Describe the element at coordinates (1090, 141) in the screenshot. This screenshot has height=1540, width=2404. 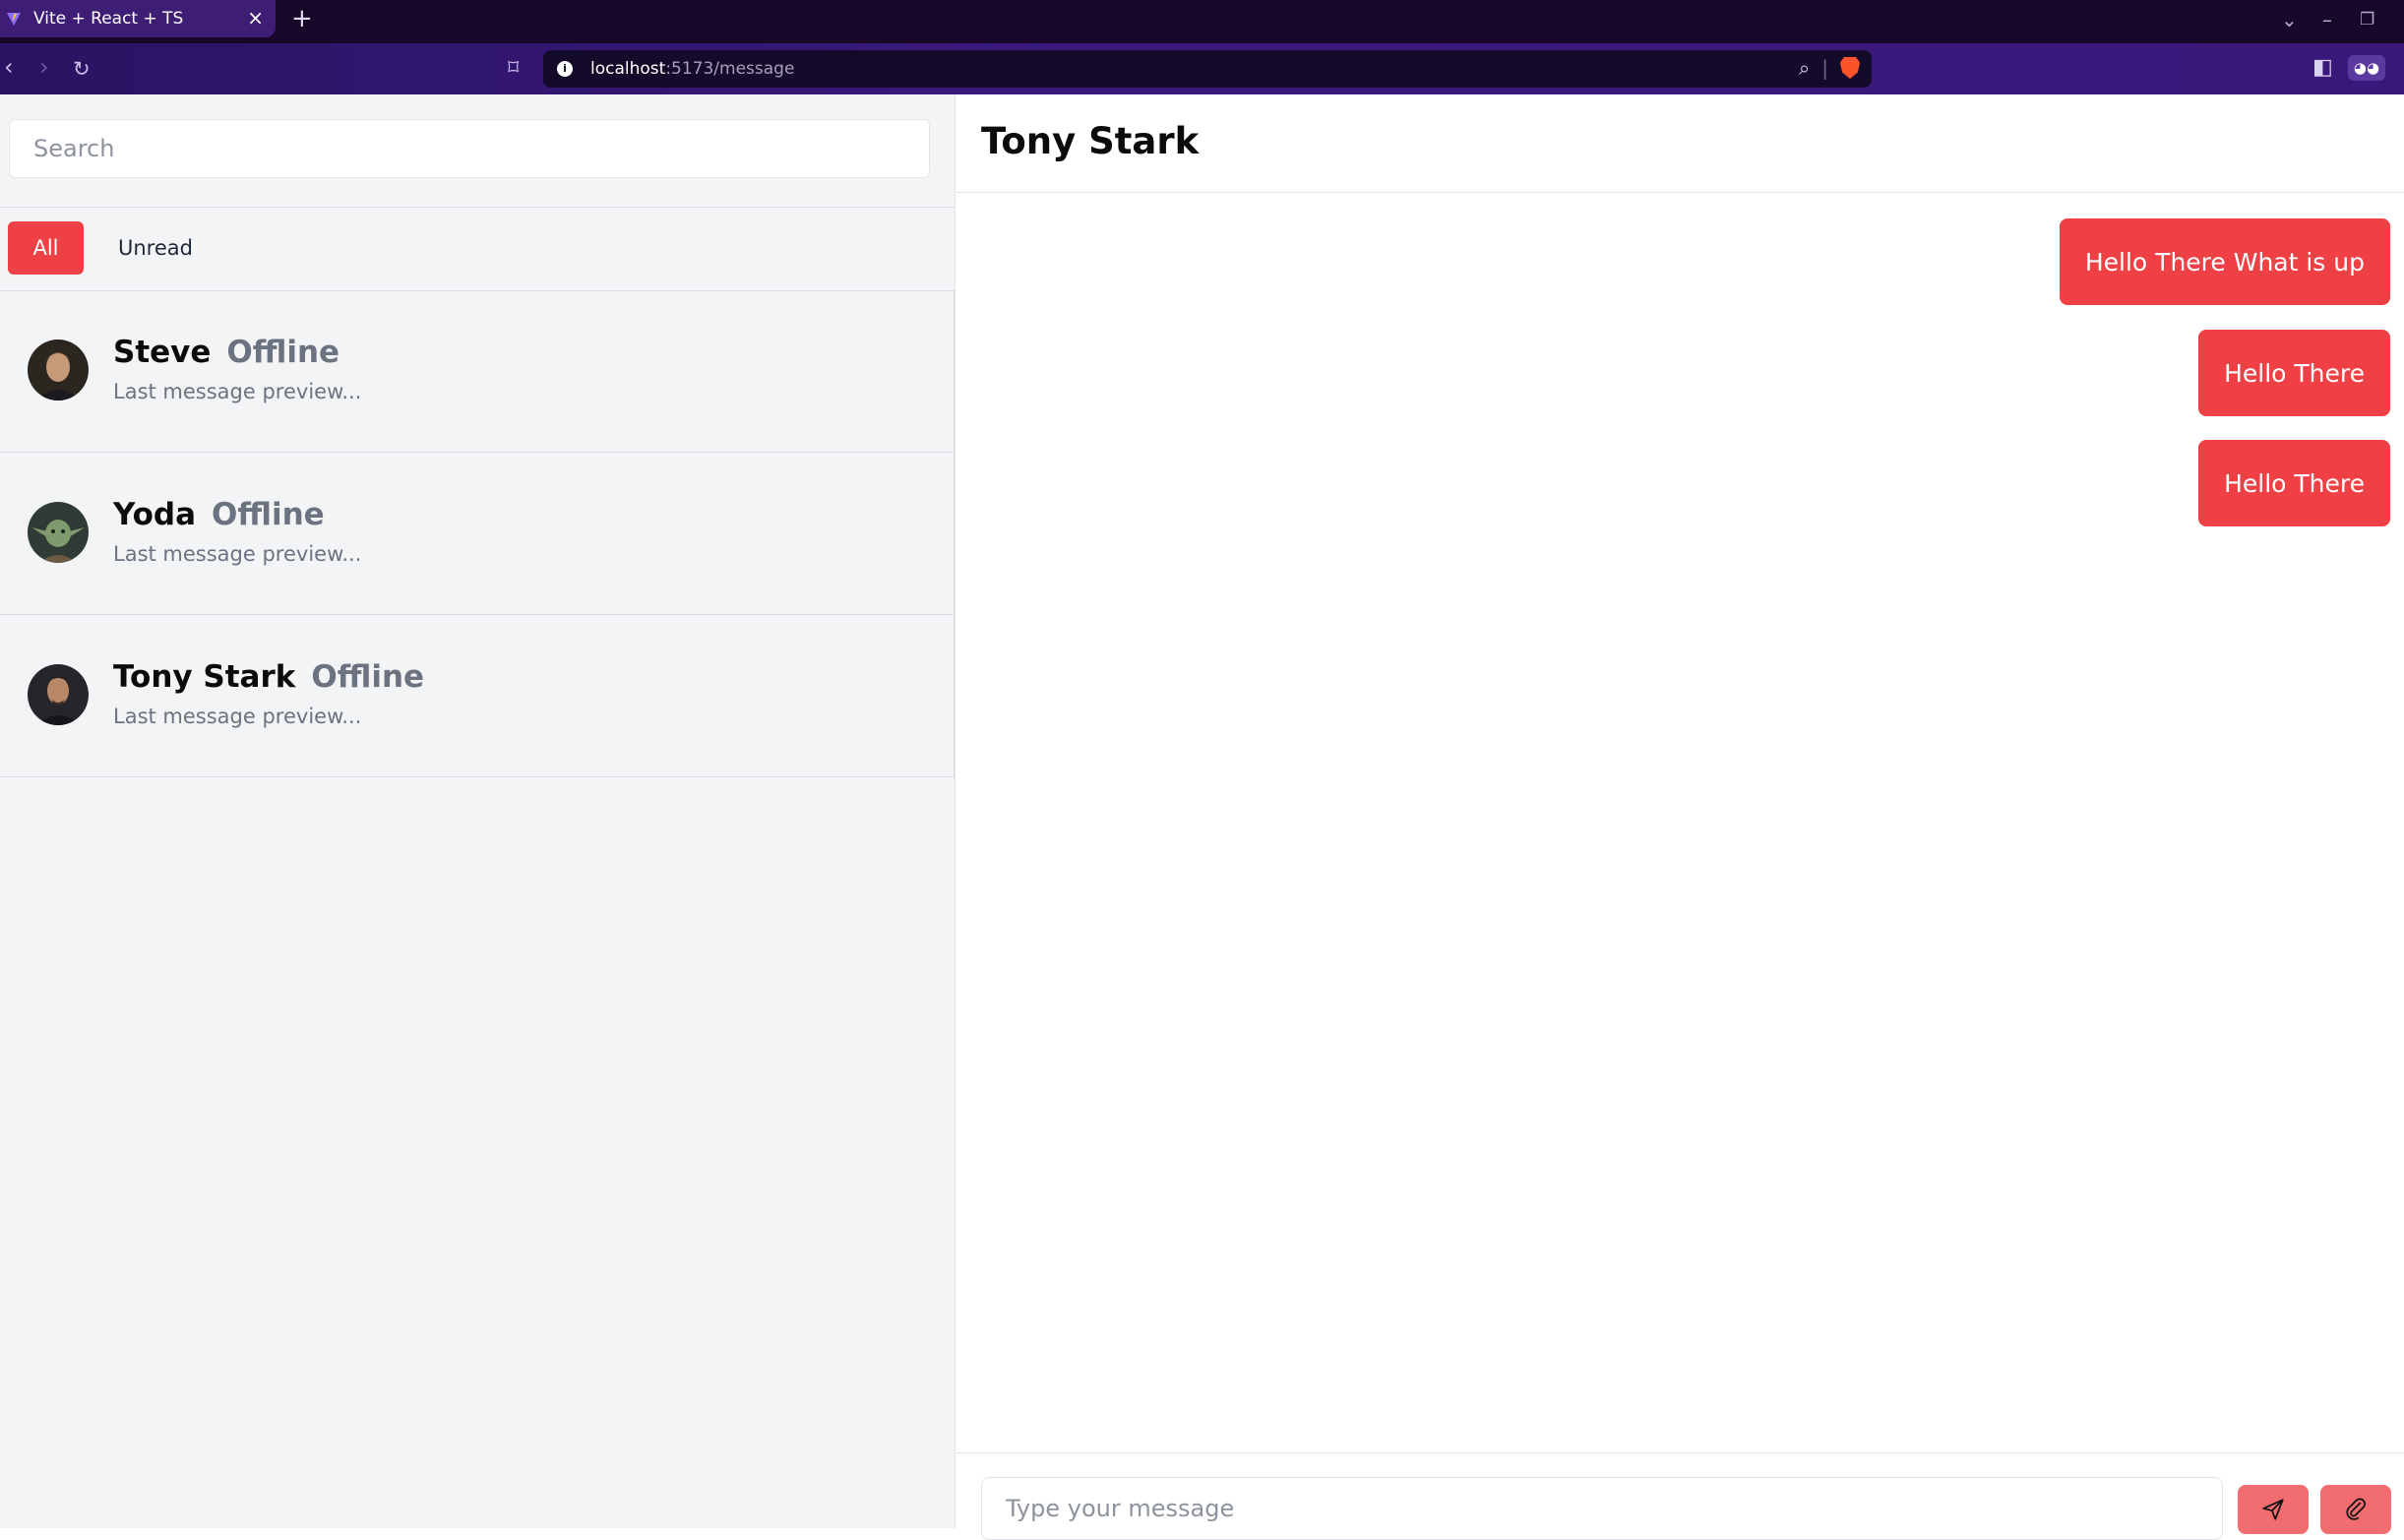
I see `chat-title: Tony Stark` at that location.